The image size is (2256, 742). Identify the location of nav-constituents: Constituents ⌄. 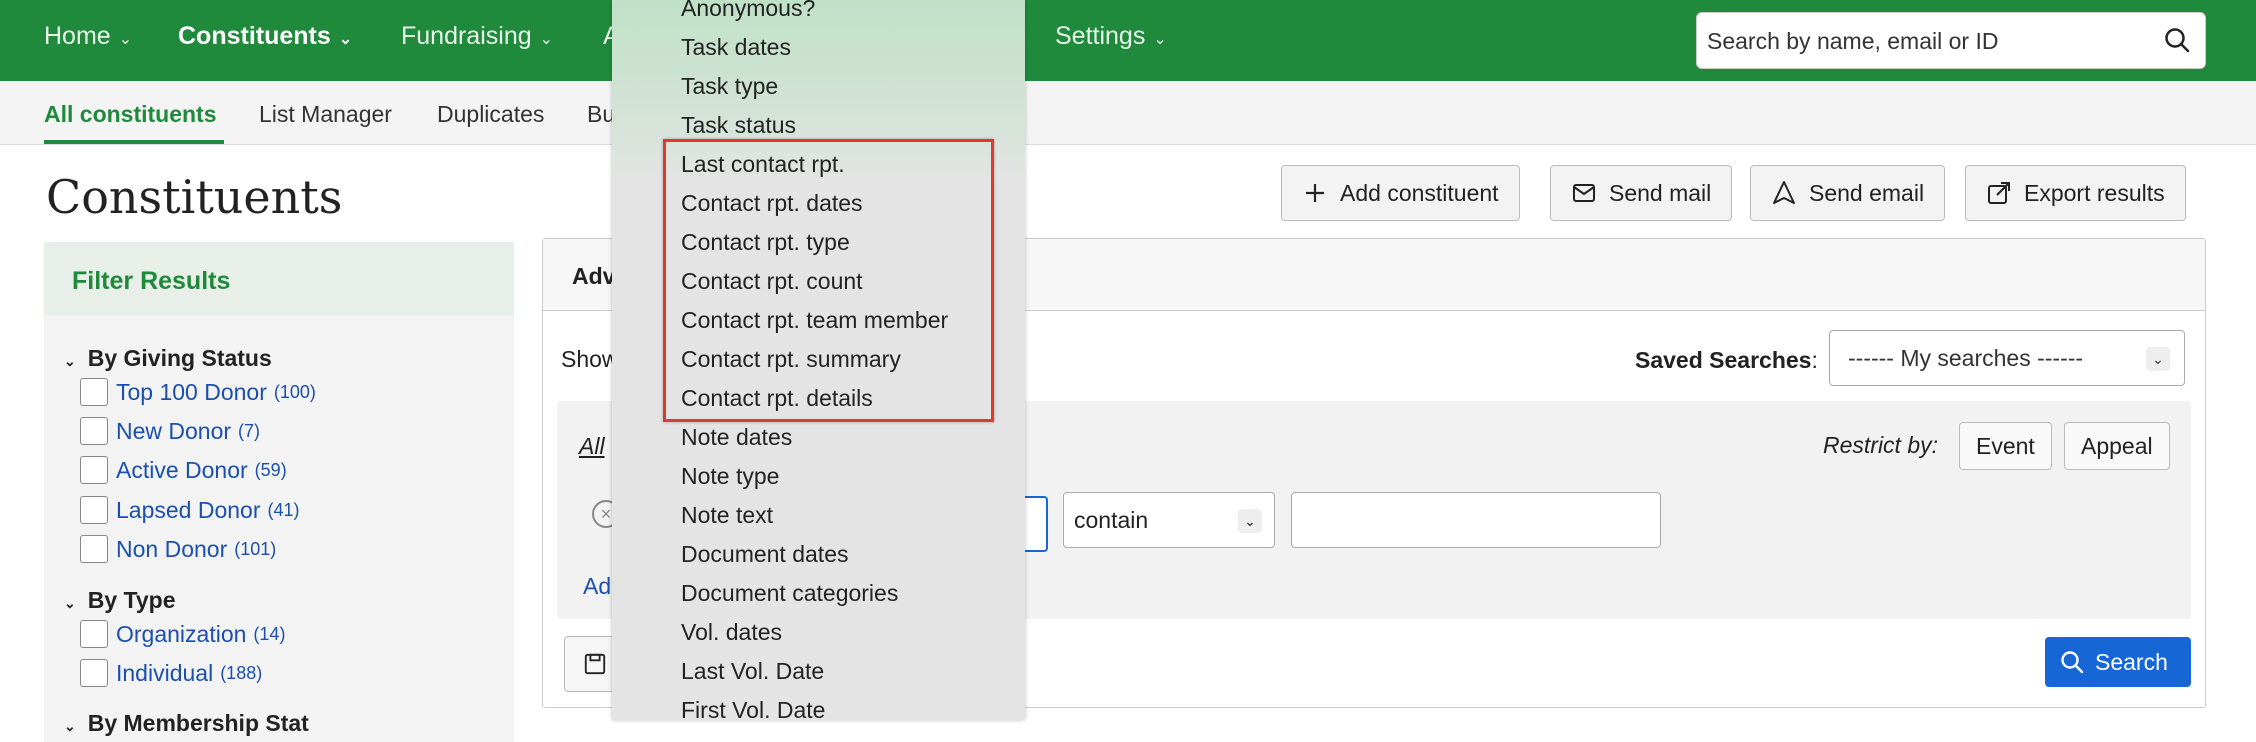
(265, 36).